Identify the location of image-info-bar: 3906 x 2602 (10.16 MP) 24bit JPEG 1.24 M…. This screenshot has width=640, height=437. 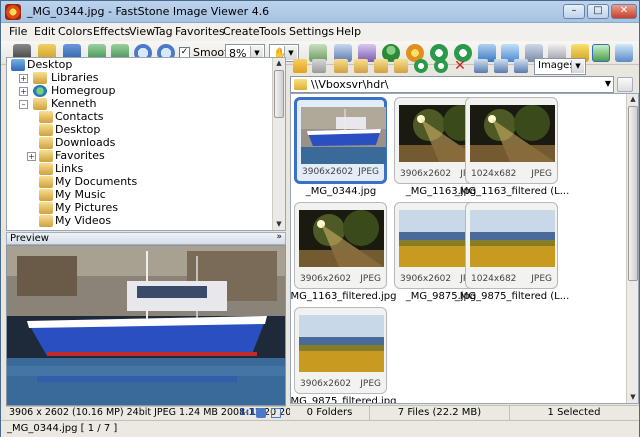
(150, 412).